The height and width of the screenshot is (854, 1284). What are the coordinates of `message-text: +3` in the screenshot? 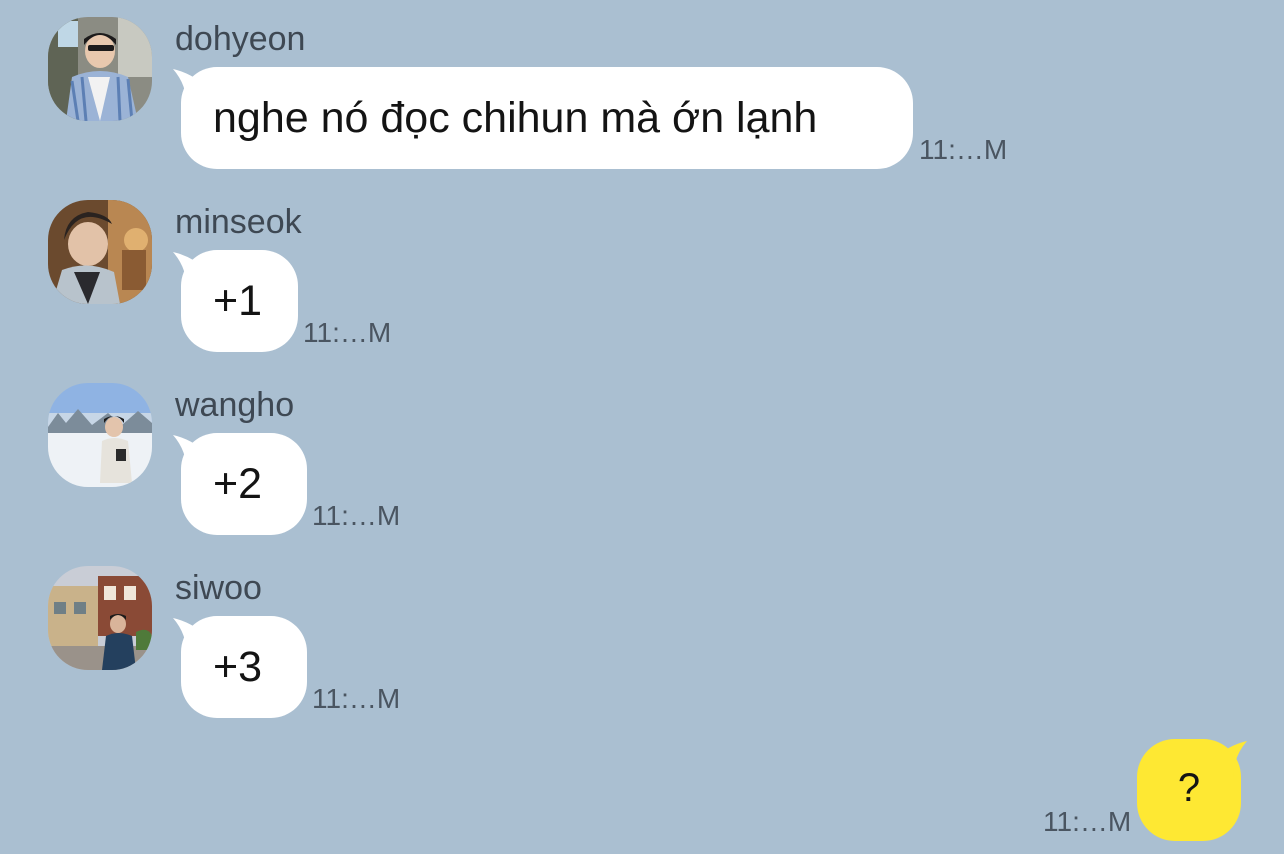 It's located at (238, 667).